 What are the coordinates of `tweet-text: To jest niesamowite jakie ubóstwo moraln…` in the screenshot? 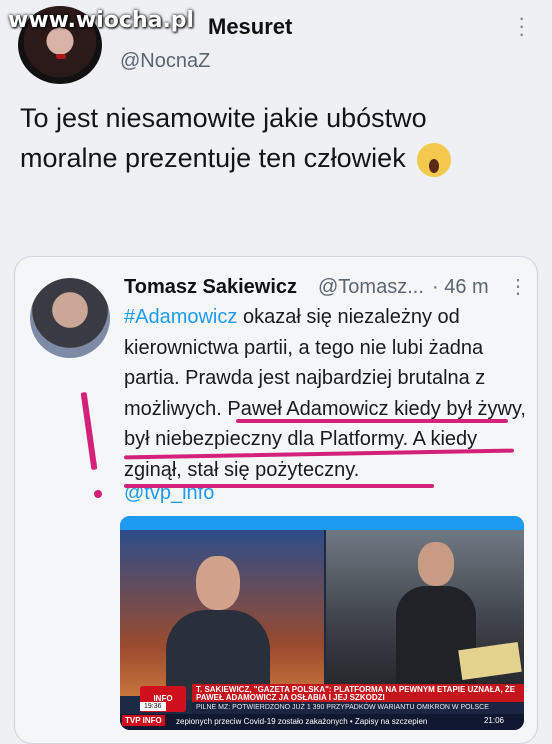 It's located at (275, 138).